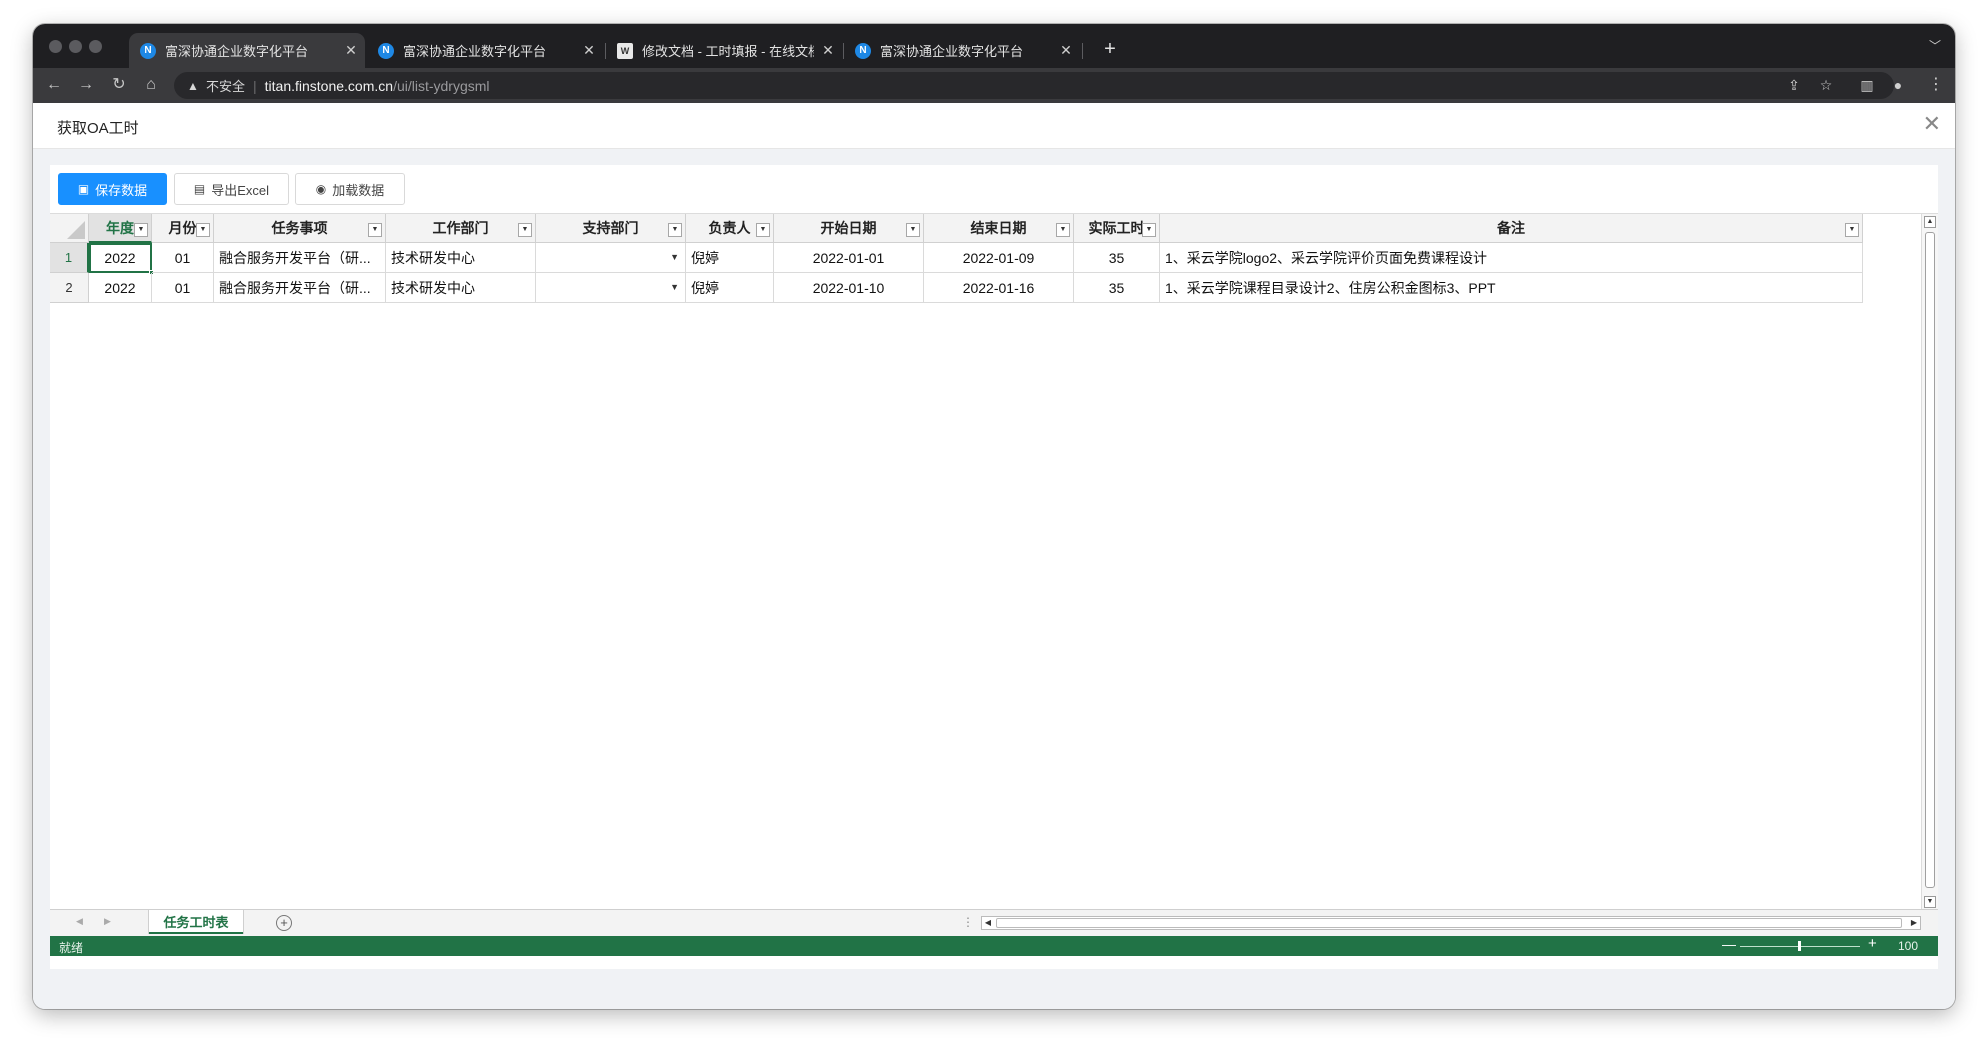 The image size is (1988, 1050). I want to click on column-header-label: 支持部门, so click(610, 228).